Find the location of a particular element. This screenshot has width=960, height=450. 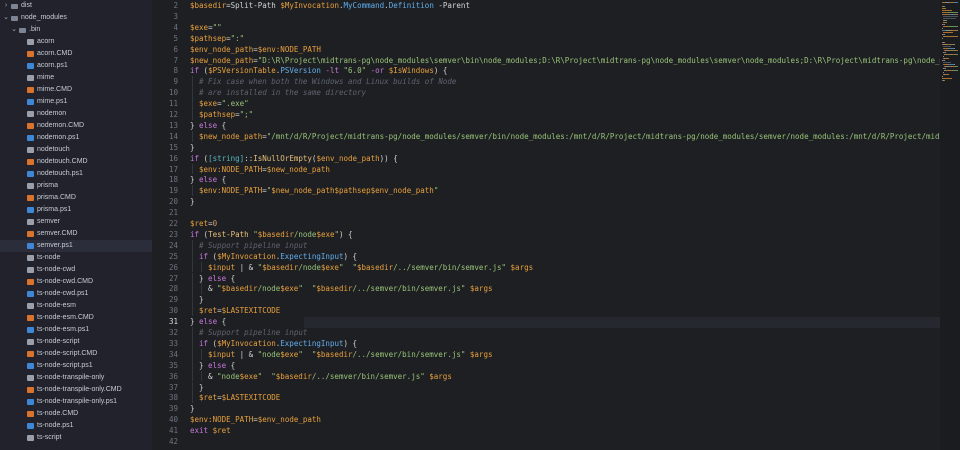

line-number: 6 is located at coordinates (175, 49).